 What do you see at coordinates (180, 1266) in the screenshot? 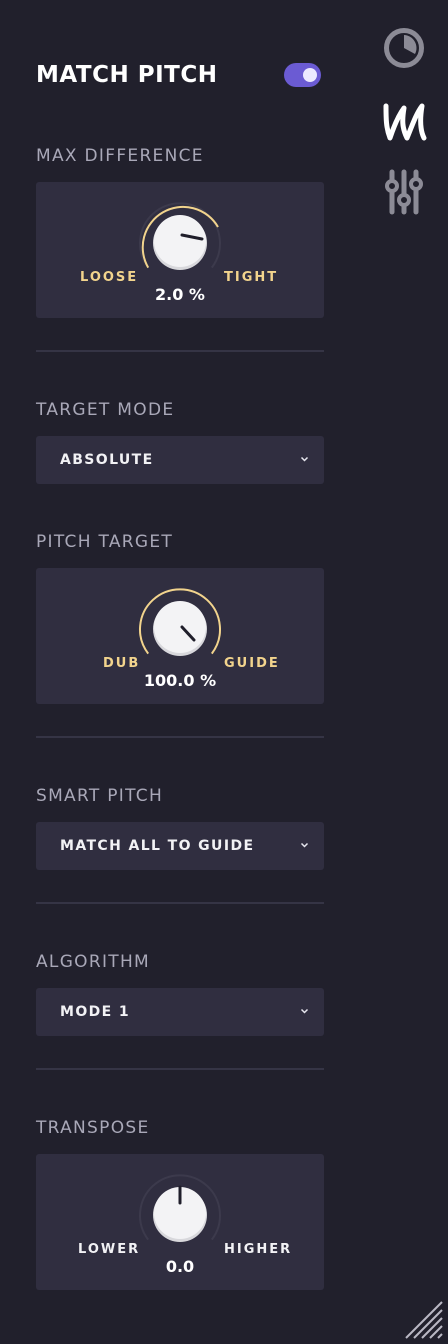
I see `transpose-value: 0.0` at bounding box center [180, 1266].